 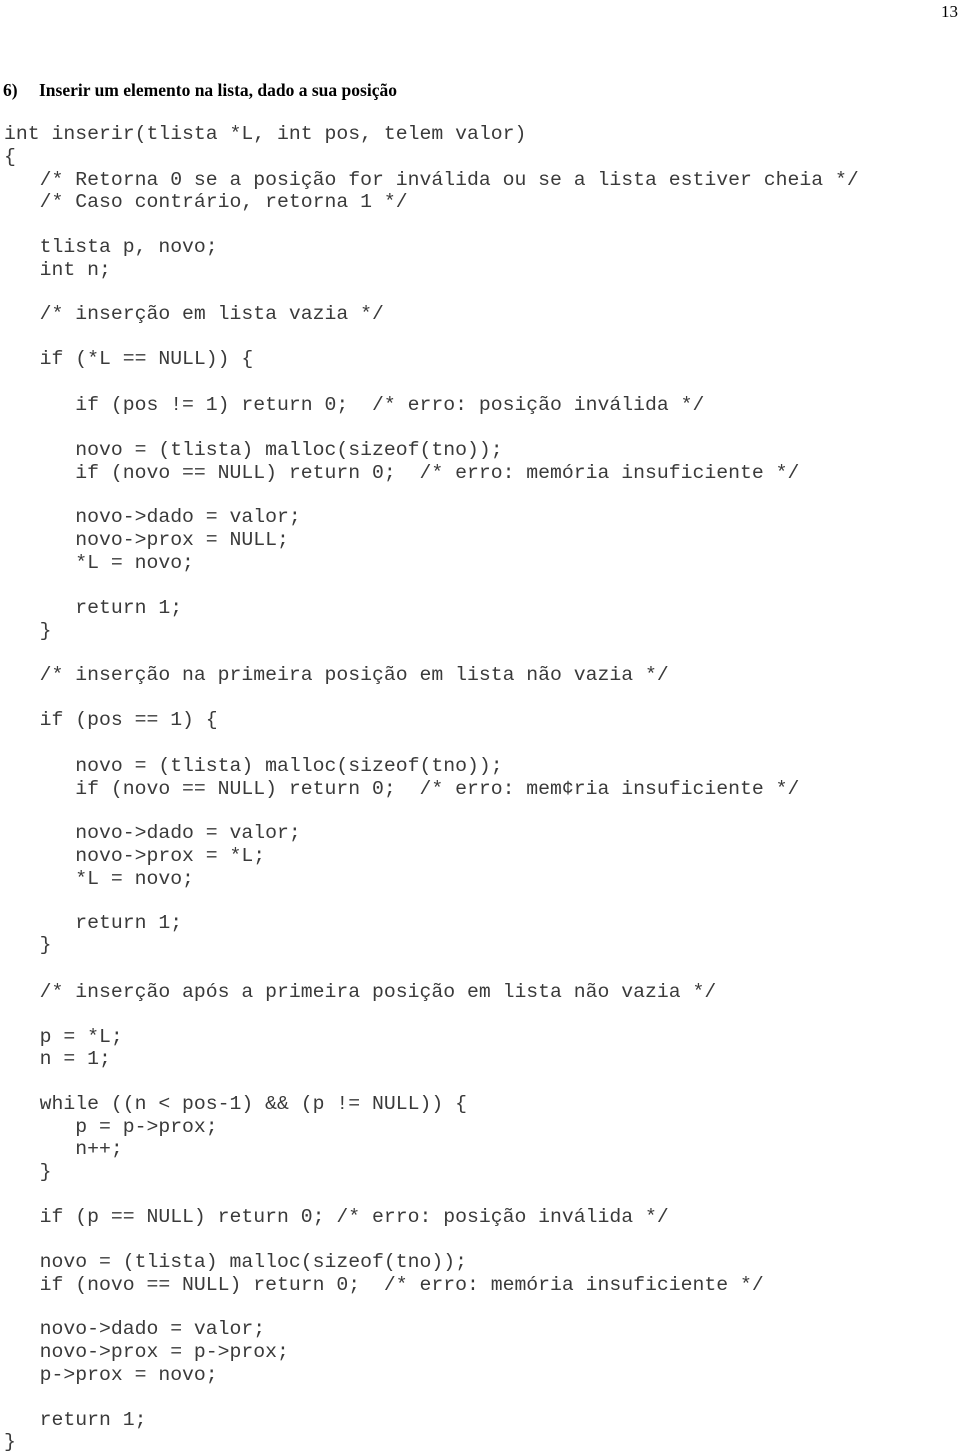 What do you see at coordinates (129, 359) in the screenshot?
I see `code-line: if (*L == NULL)) {` at bounding box center [129, 359].